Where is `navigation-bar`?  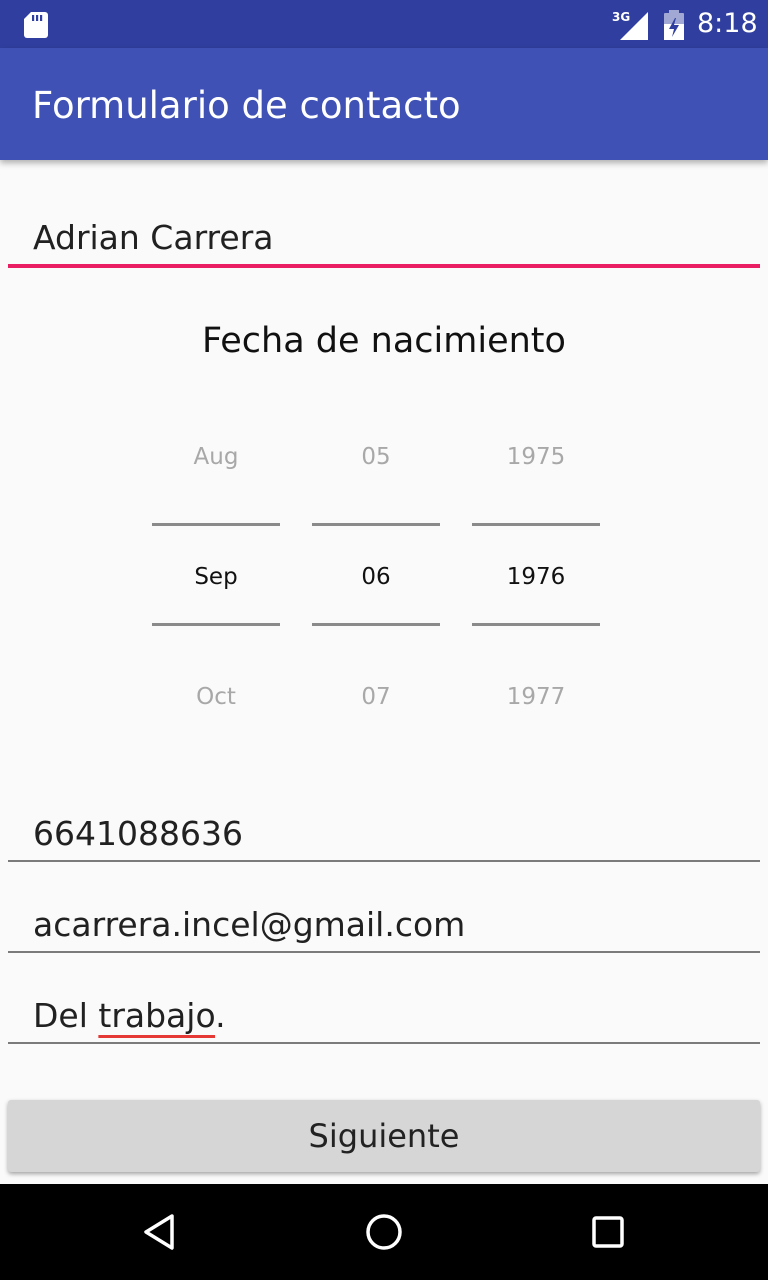 navigation-bar is located at coordinates (384, 1232).